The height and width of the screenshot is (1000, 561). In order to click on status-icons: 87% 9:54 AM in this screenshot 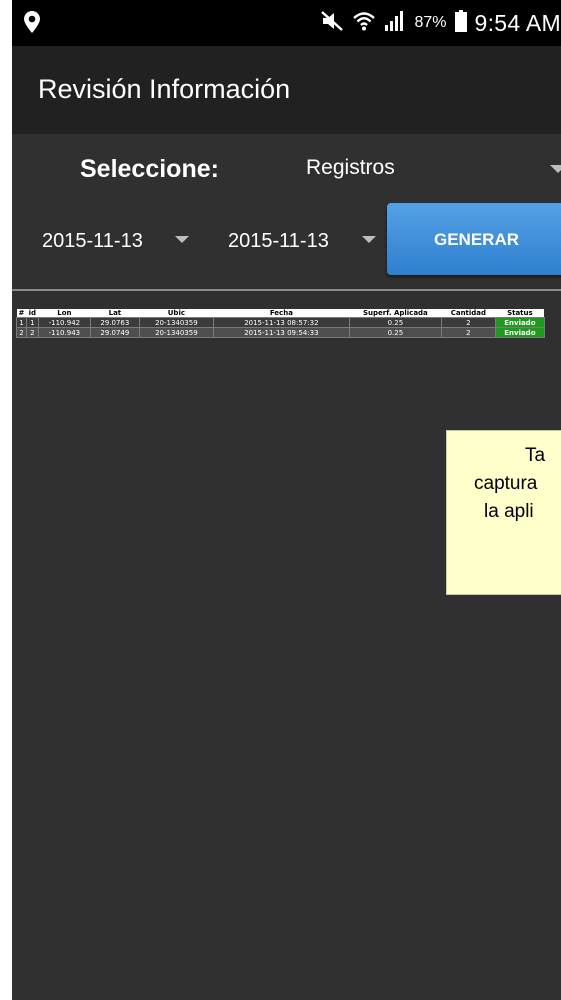, I will do `click(440, 23)`.